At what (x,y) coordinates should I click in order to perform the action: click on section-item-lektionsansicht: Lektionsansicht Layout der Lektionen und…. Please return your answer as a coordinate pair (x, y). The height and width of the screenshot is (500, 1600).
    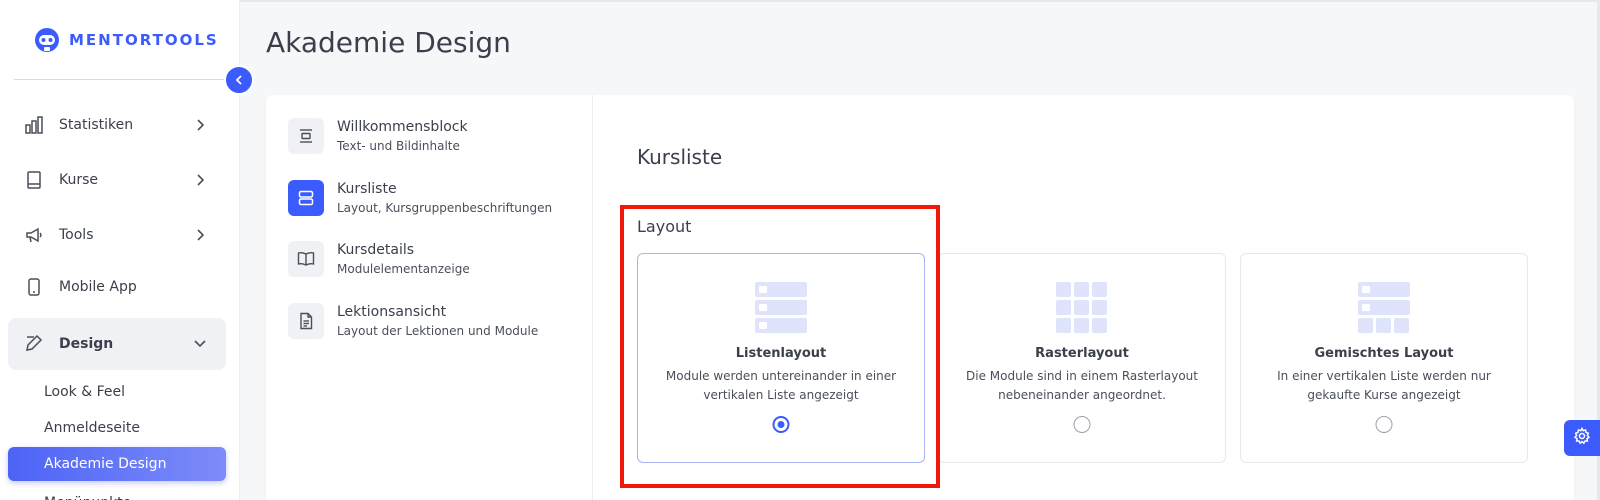
    Looking at the image, I should click on (413, 321).